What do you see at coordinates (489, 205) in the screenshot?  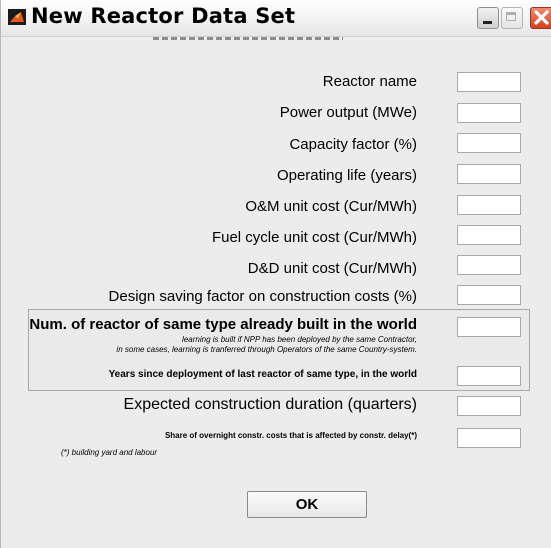 I see `om-unit-cost-input` at bounding box center [489, 205].